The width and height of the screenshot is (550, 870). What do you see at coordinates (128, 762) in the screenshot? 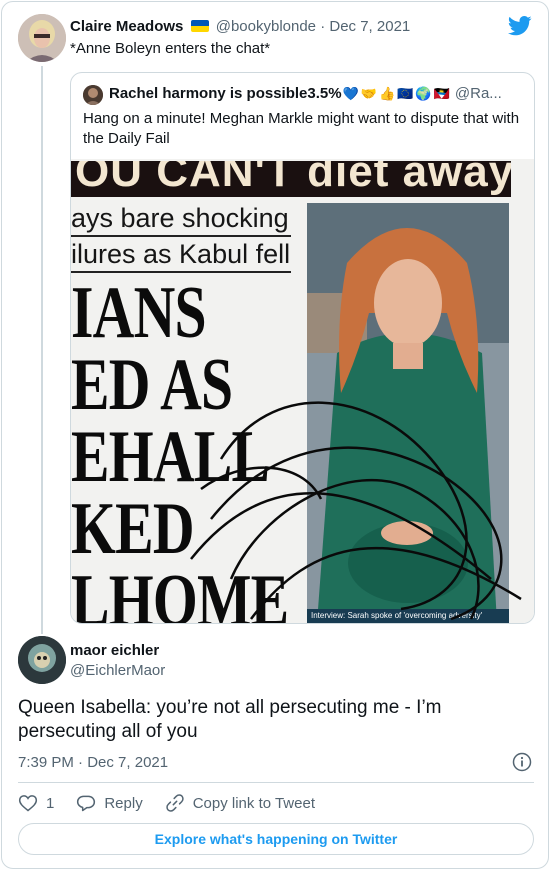
I see `reply-date: Dec 7, 2021` at bounding box center [128, 762].